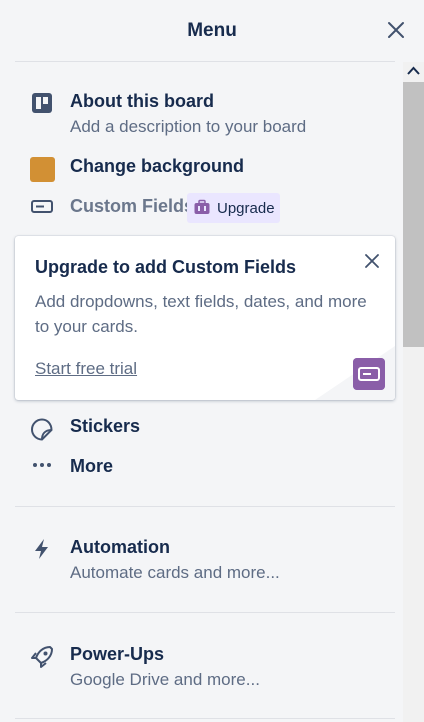  What do you see at coordinates (120, 547) in the screenshot?
I see `automation-title: Automation` at bounding box center [120, 547].